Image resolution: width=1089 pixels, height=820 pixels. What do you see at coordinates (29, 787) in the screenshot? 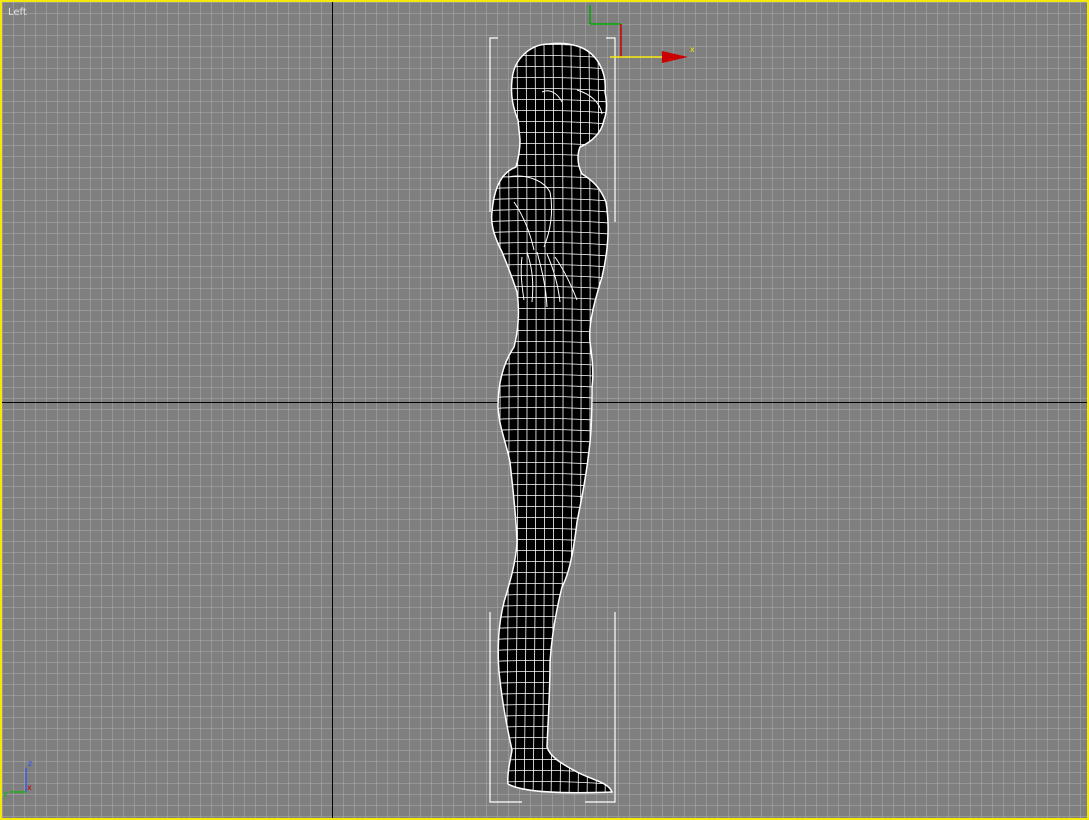
I see `tripod-x-label: x` at bounding box center [29, 787].